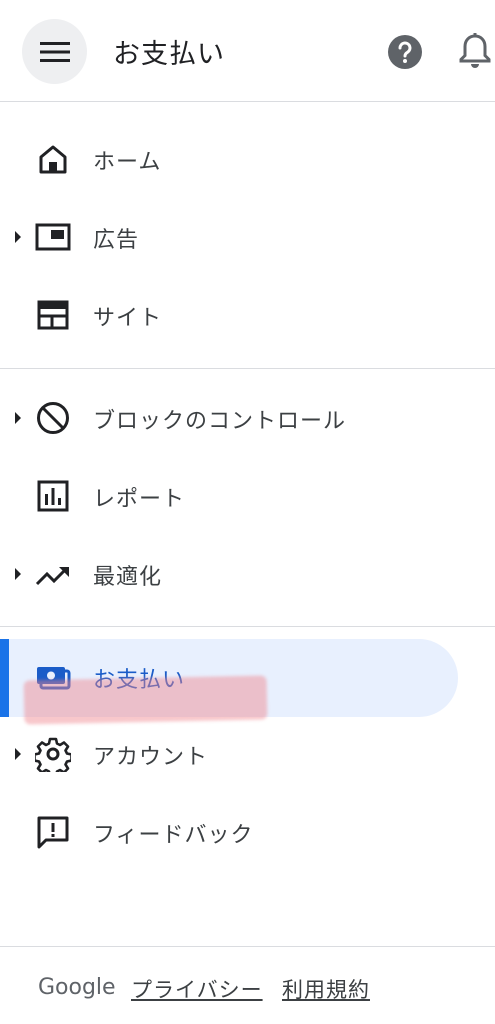 The width and height of the screenshot is (495, 1024). What do you see at coordinates (247, 51) in the screenshot?
I see `top-app-bar: お支払い` at bounding box center [247, 51].